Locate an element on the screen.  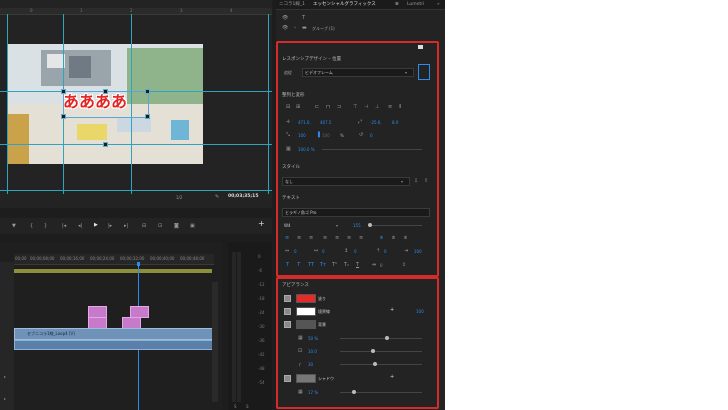
step-back-icon: ◂| is located at coordinates (80, 226).